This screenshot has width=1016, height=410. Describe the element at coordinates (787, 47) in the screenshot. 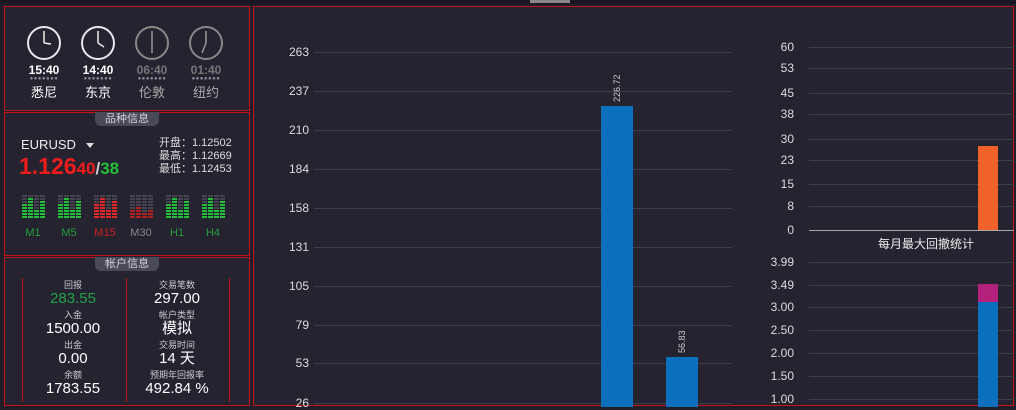

I see `y-tick-label: 60` at that location.